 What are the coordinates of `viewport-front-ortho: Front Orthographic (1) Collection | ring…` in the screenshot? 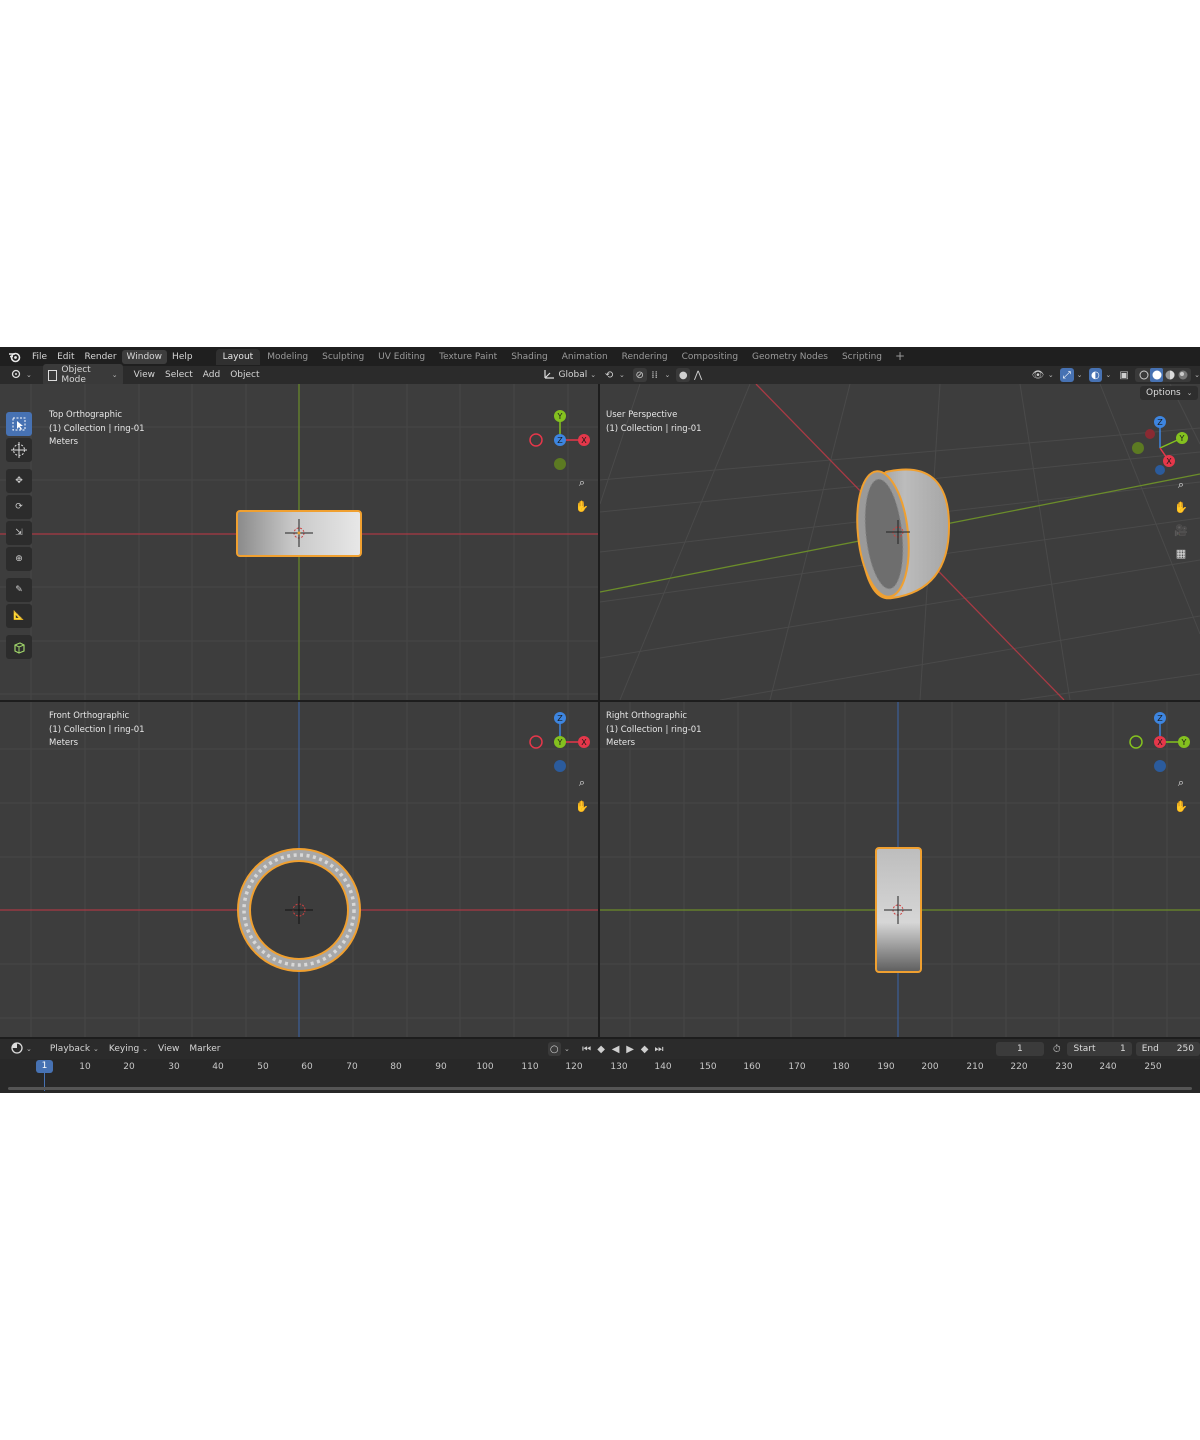 It's located at (299, 869).